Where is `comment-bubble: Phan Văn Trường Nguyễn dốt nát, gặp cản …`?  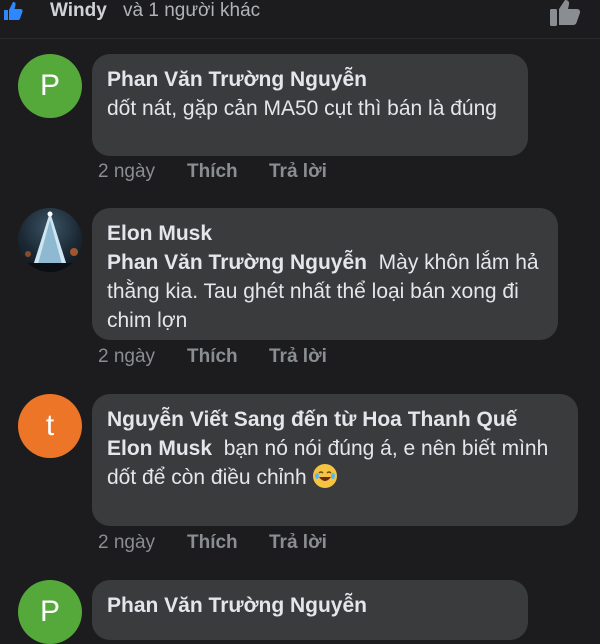
comment-bubble: Phan Văn Trường Nguyễn dốt nát, gặp cản … is located at coordinates (310, 105).